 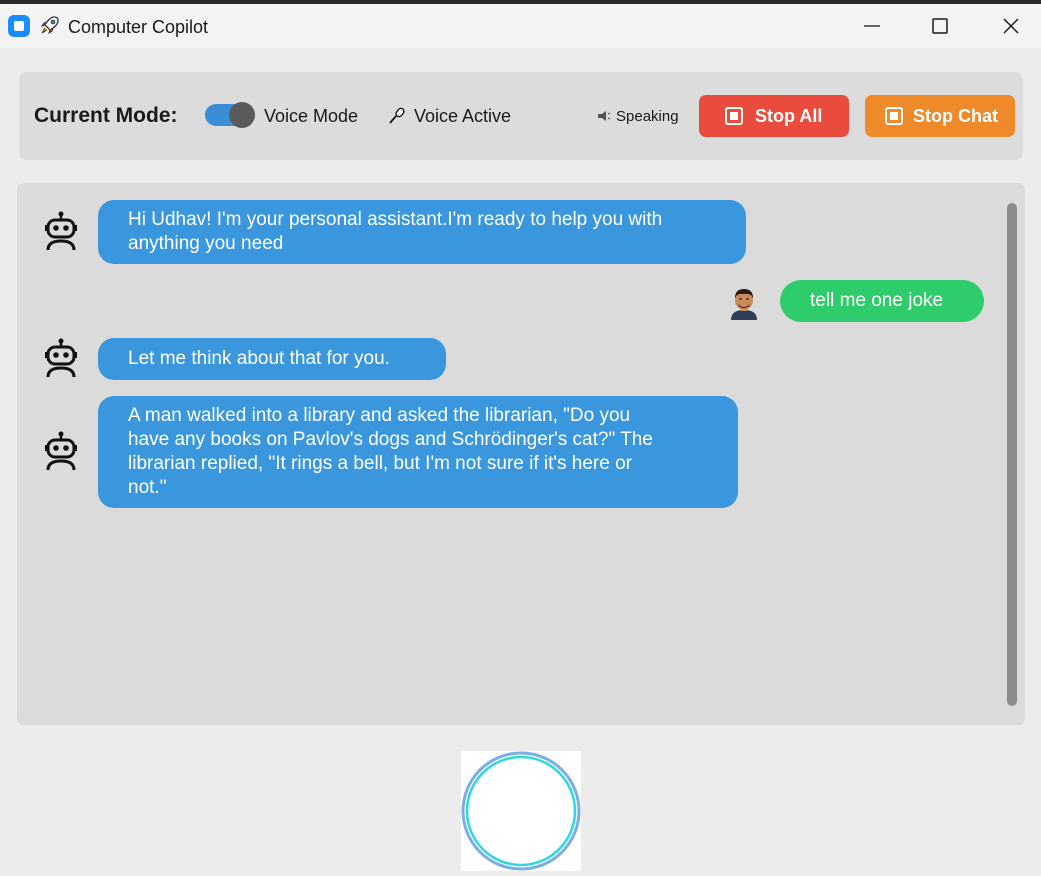 I want to click on maximize-icon, so click(x=940, y=26).